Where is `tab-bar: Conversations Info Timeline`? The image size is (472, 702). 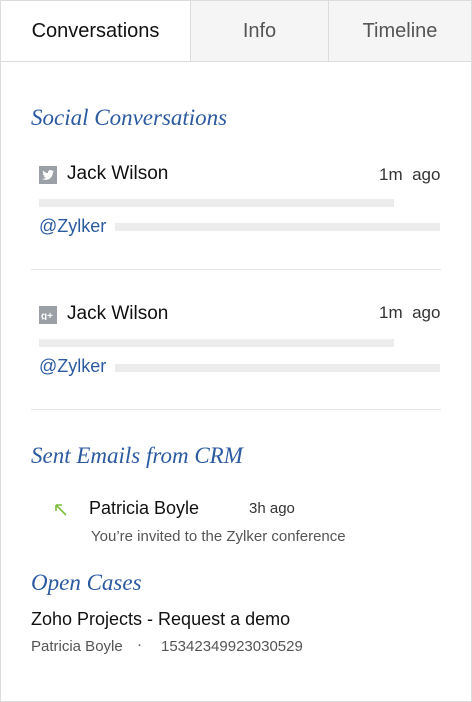
tab-bar: Conversations Info Timeline is located at coordinates (236, 31).